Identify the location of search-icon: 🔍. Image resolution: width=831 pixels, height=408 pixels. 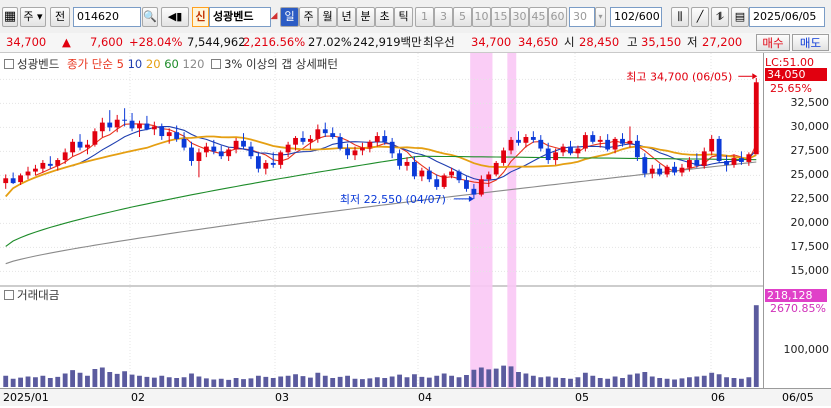
(150, 17).